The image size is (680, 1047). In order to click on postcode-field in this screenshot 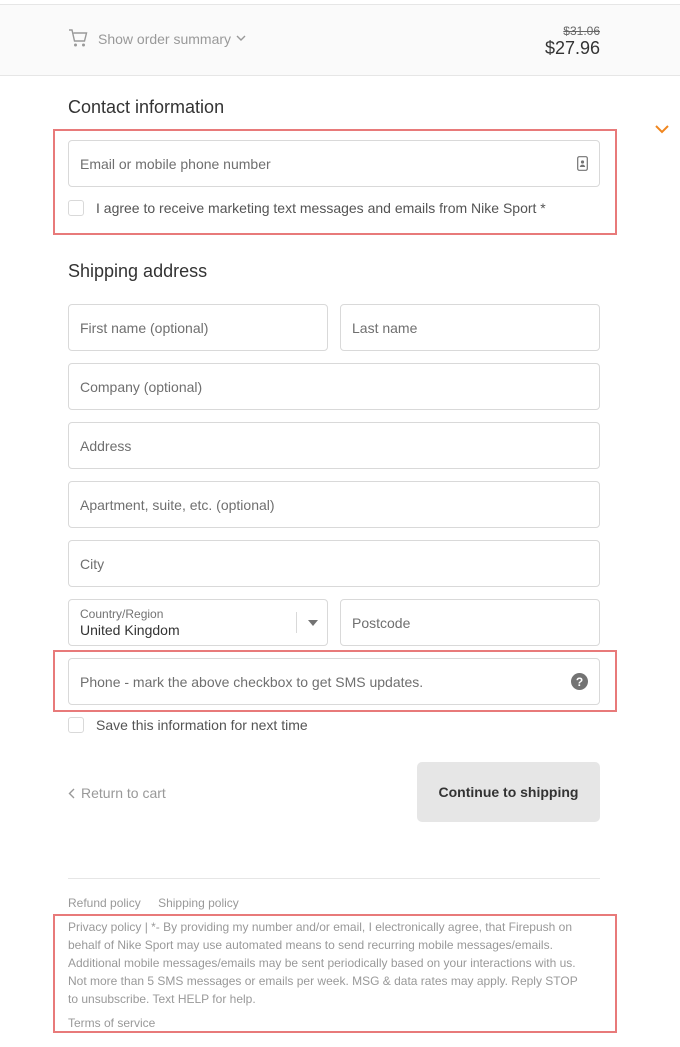, I will do `click(470, 622)`.